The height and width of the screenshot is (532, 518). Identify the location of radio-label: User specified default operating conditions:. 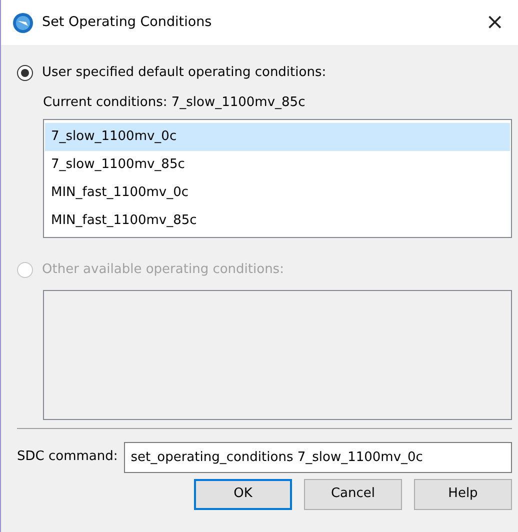
(184, 73).